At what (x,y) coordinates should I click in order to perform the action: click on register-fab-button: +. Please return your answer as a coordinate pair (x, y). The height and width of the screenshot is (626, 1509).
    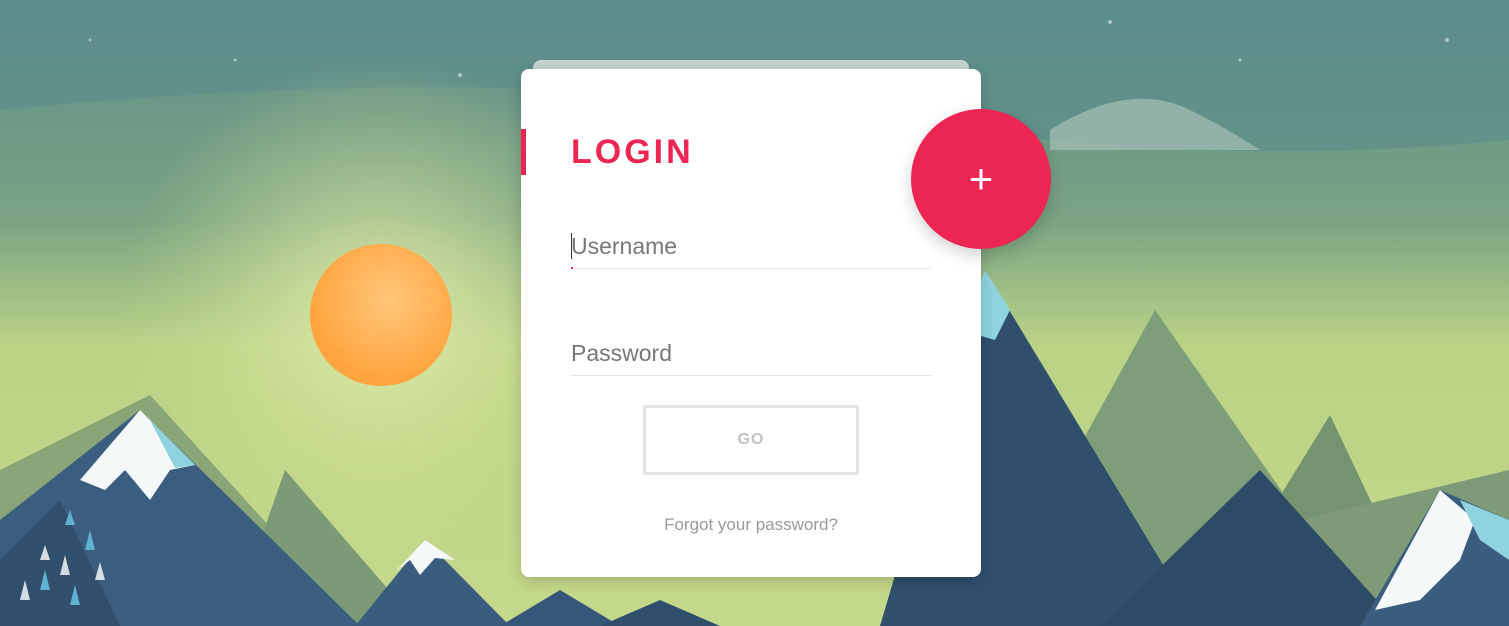
    Looking at the image, I should click on (981, 179).